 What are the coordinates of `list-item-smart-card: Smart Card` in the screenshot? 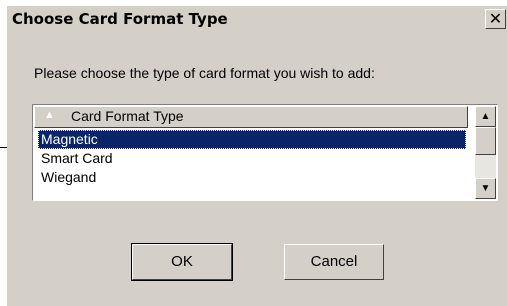 It's located at (252, 158).